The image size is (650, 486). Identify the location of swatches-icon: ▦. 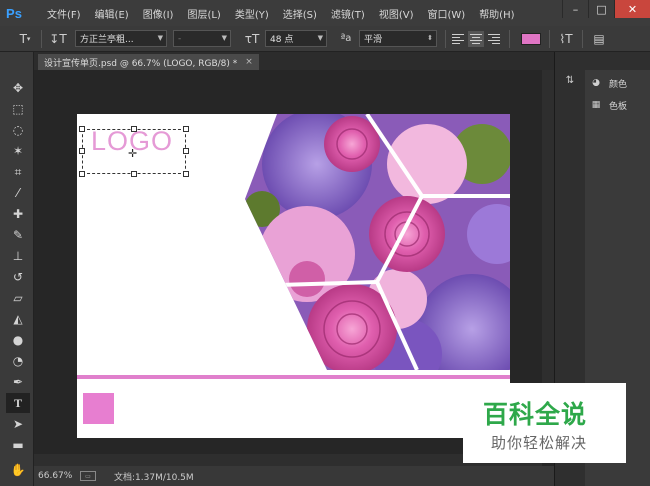
(596, 105).